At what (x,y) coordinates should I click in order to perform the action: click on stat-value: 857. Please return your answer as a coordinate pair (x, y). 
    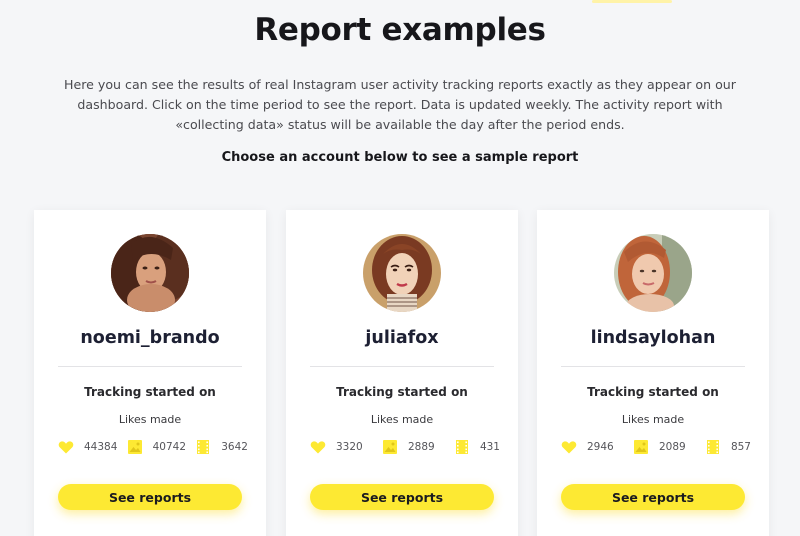
    Looking at the image, I should click on (740, 447).